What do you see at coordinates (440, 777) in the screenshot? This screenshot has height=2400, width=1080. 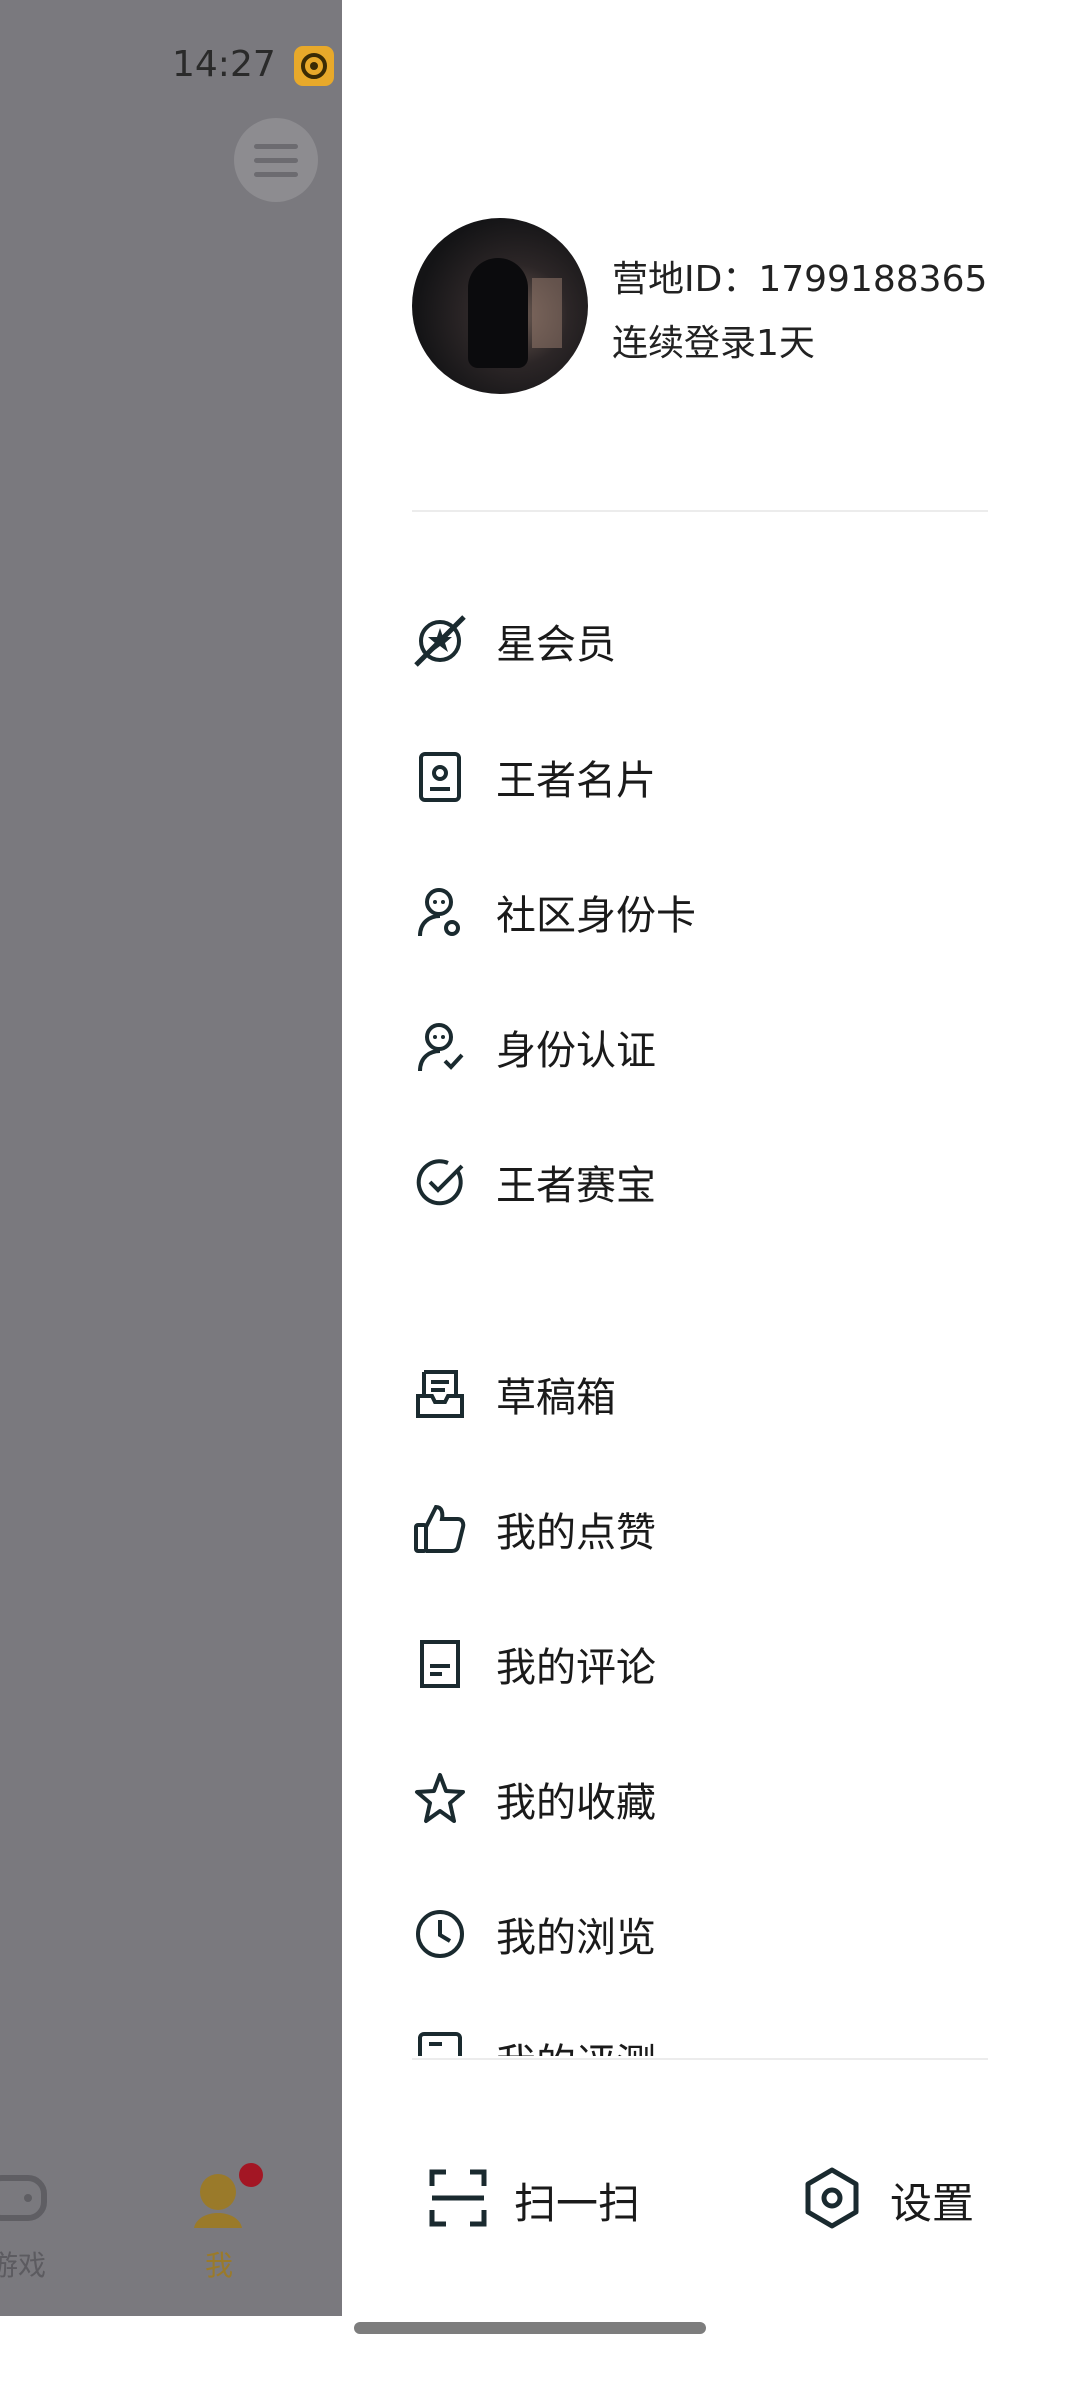 I see `id-card-icon` at bounding box center [440, 777].